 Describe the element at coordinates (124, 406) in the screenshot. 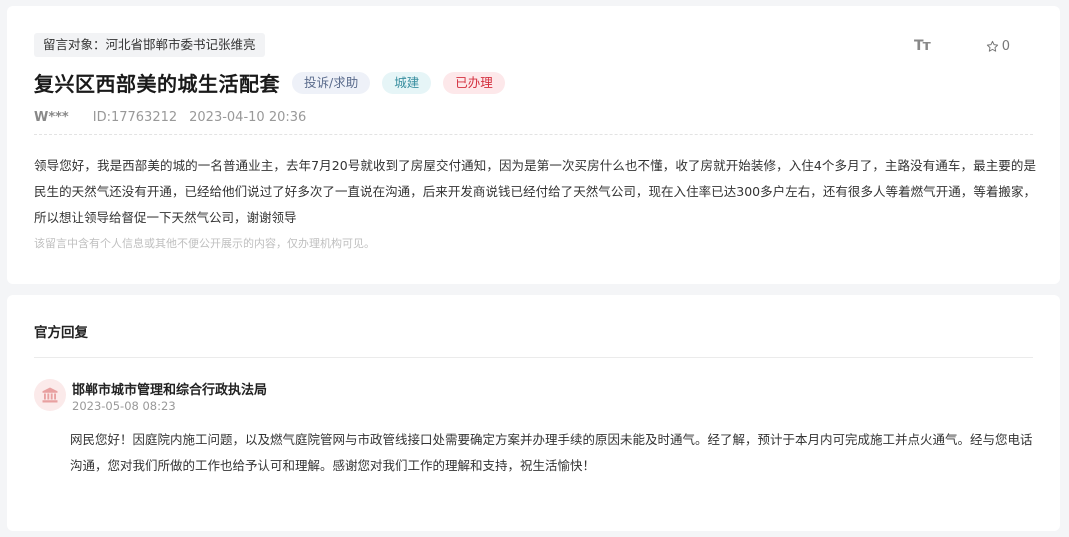

I see `reply-datetime: 2023-05-08 08:23` at that location.